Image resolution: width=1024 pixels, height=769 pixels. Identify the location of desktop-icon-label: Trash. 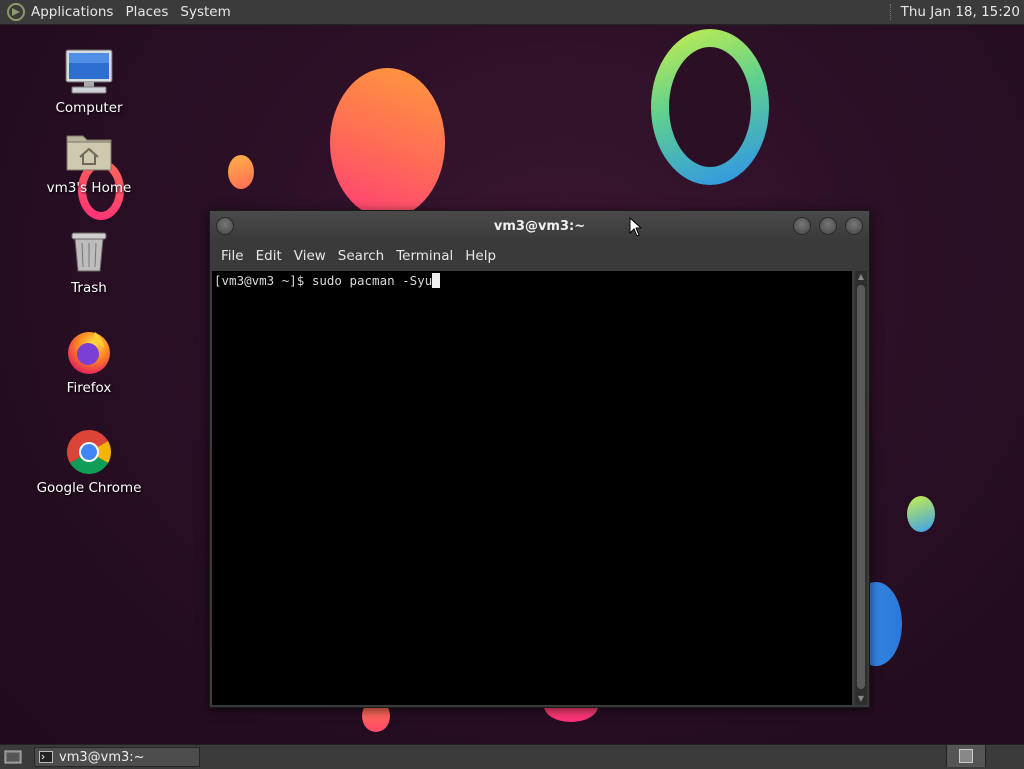
(89, 288).